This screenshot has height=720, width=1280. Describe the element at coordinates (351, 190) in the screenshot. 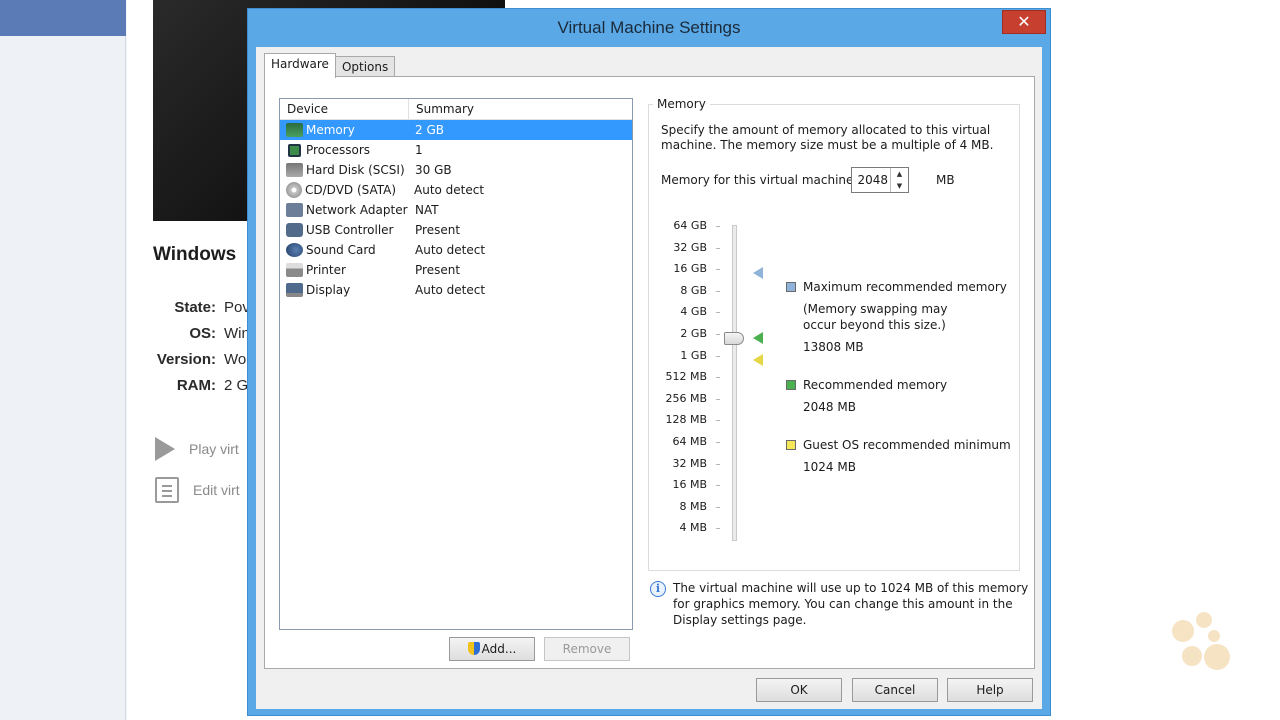

I see `device-name: CD/DVD (SATA)` at that location.